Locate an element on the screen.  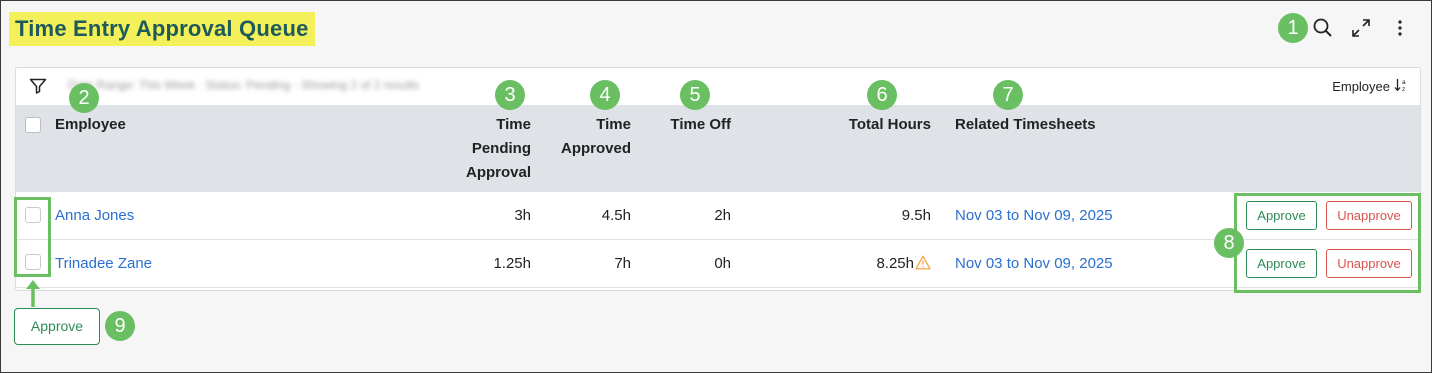
sort-az-icon: az is located at coordinates (1402, 86).